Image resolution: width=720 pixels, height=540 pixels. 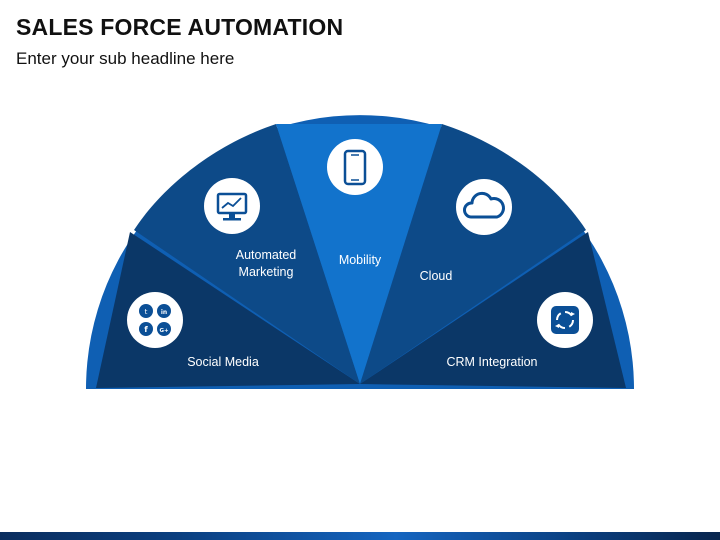 What do you see at coordinates (360, 260) in the screenshot?
I see `label-mobility: Mobility` at bounding box center [360, 260].